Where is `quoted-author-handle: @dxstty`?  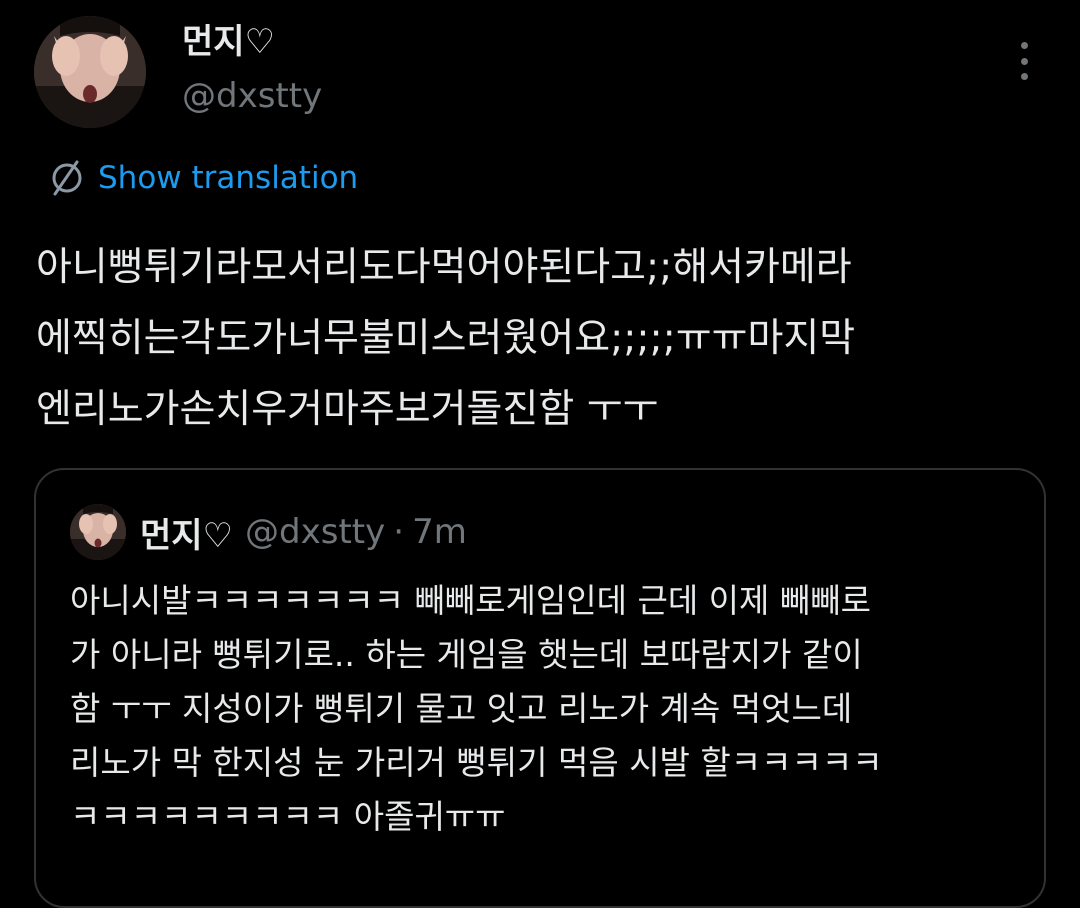 quoted-author-handle: @dxstty is located at coordinates (315, 532).